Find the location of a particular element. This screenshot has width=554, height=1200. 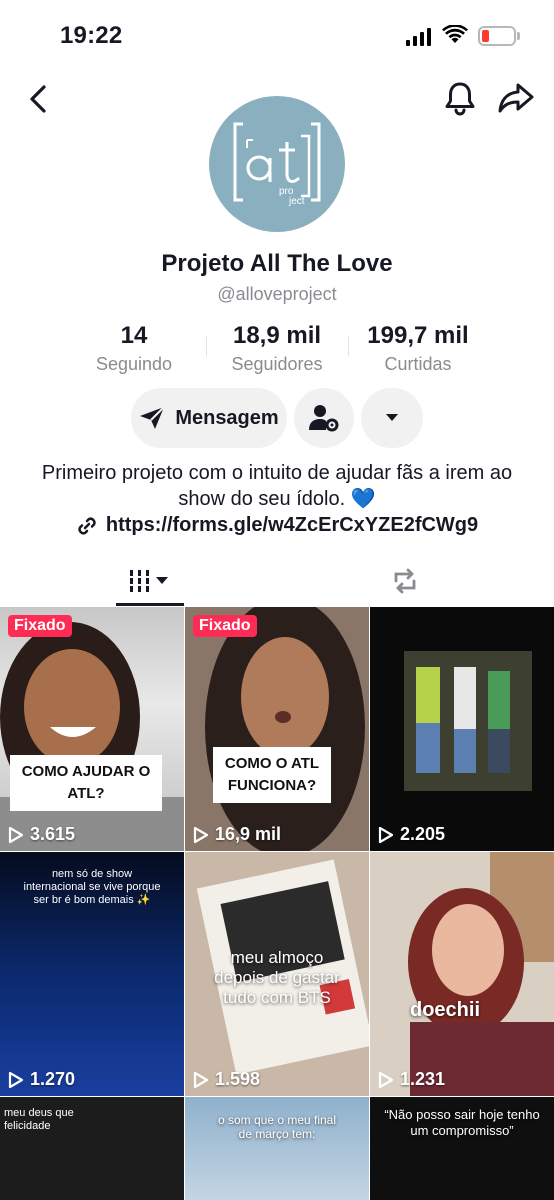

username: @alloveproject is located at coordinates (277, 294).